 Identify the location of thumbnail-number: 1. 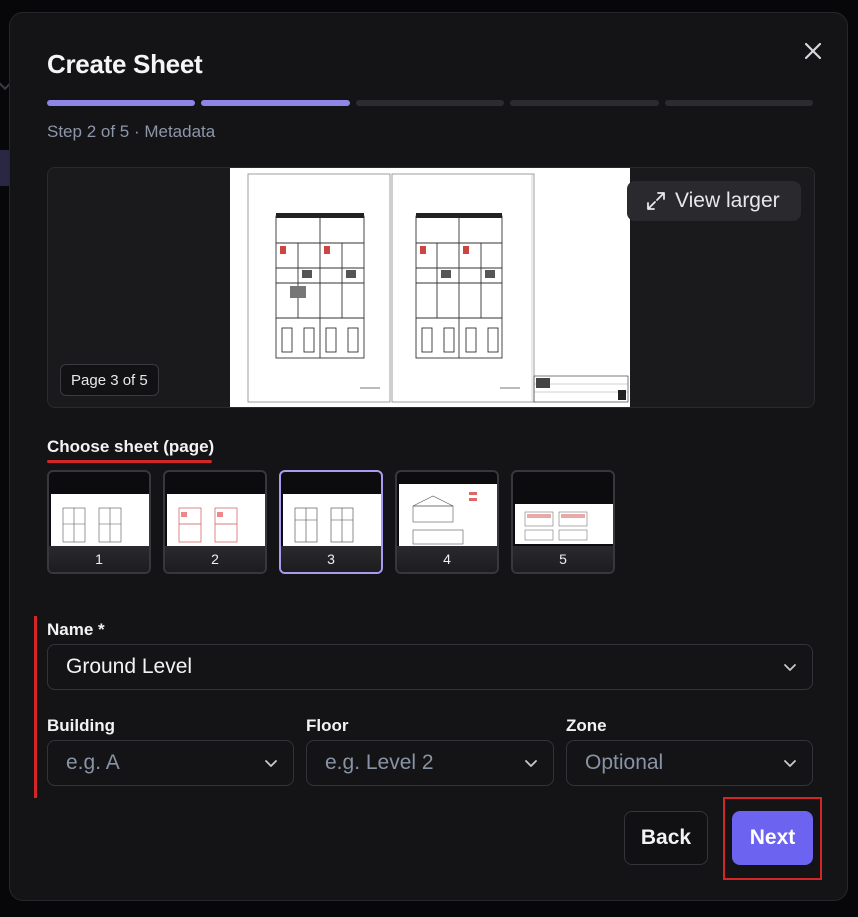
(99, 559).